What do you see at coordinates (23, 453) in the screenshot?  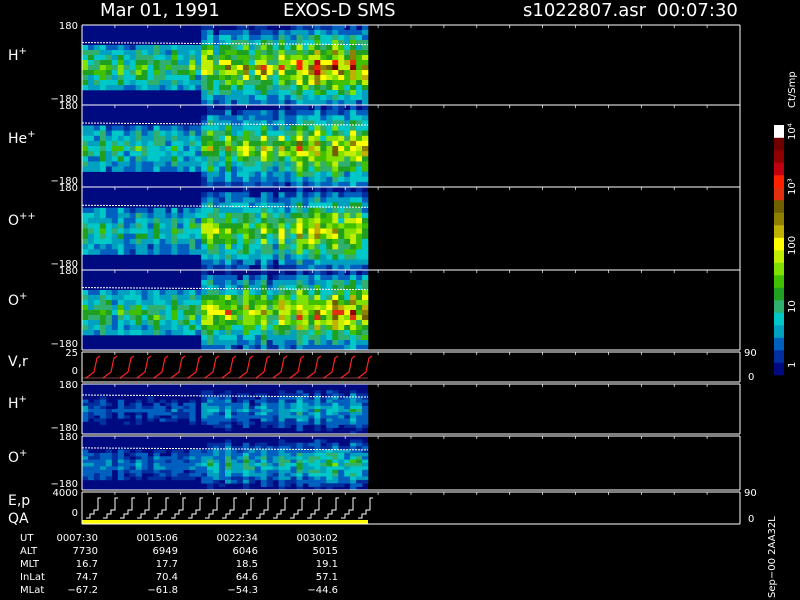 I see `panel-label-charge: +` at bounding box center [23, 453].